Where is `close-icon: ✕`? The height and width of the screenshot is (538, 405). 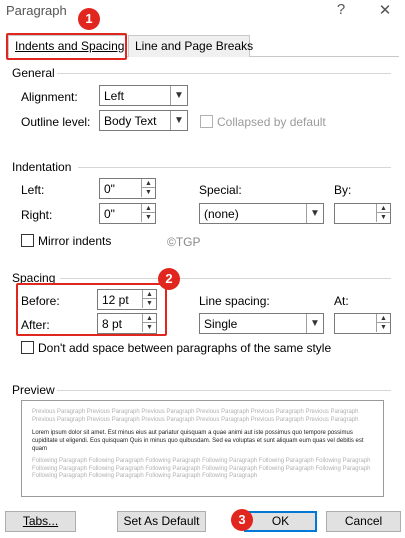 close-icon: ✕ is located at coordinates (385, 10).